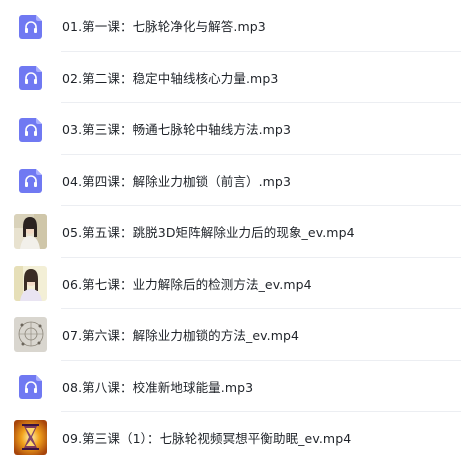 Image resolution: width=461 pixels, height=476 pixels. What do you see at coordinates (187, 284) in the screenshot?
I see `file-name: 06.第七课：业力解除后的检测方法_ev.mp4` at bounding box center [187, 284].